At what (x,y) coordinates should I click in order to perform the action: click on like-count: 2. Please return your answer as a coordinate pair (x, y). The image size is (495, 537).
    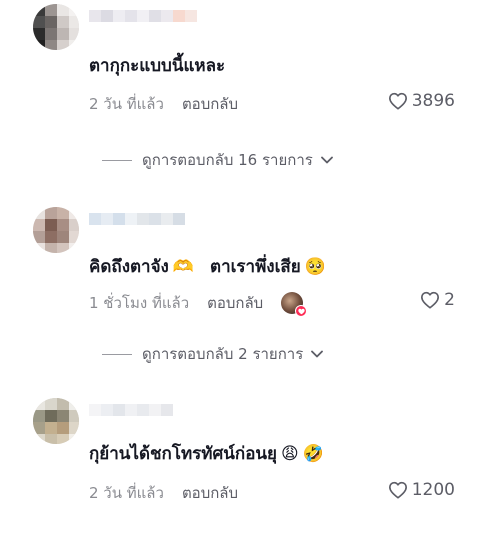
    Looking at the image, I should click on (449, 300).